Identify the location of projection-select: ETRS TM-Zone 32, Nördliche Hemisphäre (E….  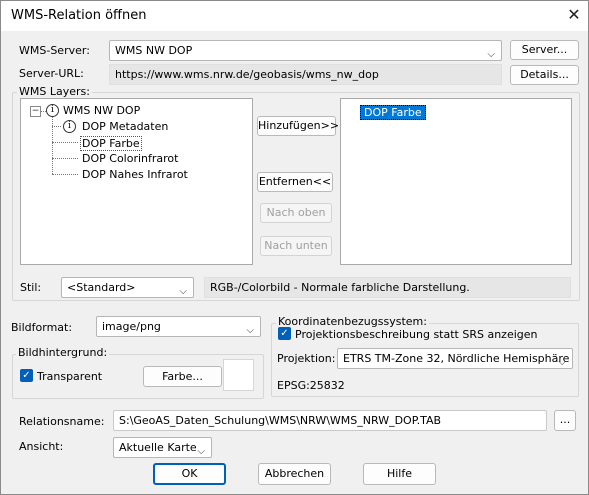
(455, 358).